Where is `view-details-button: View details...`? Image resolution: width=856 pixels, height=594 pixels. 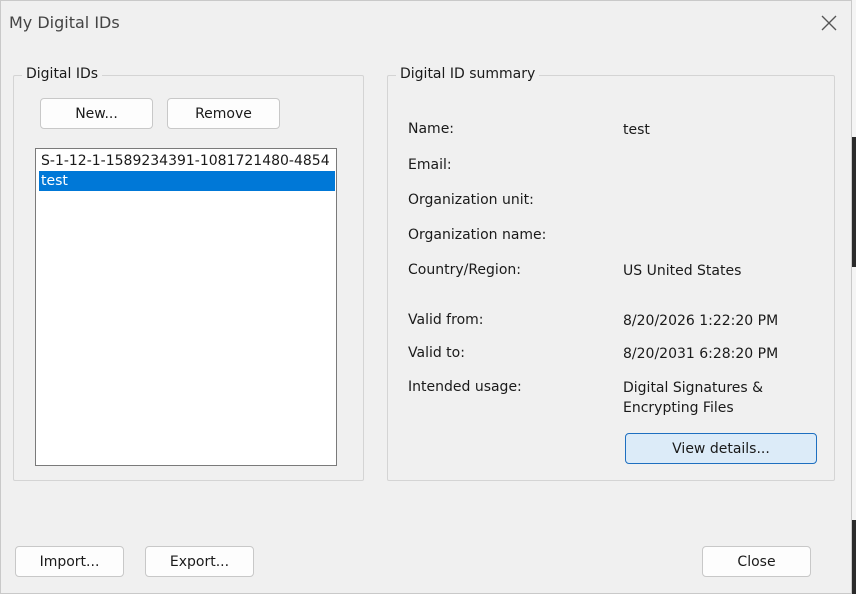
view-details-button: View details... is located at coordinates (721, 448).